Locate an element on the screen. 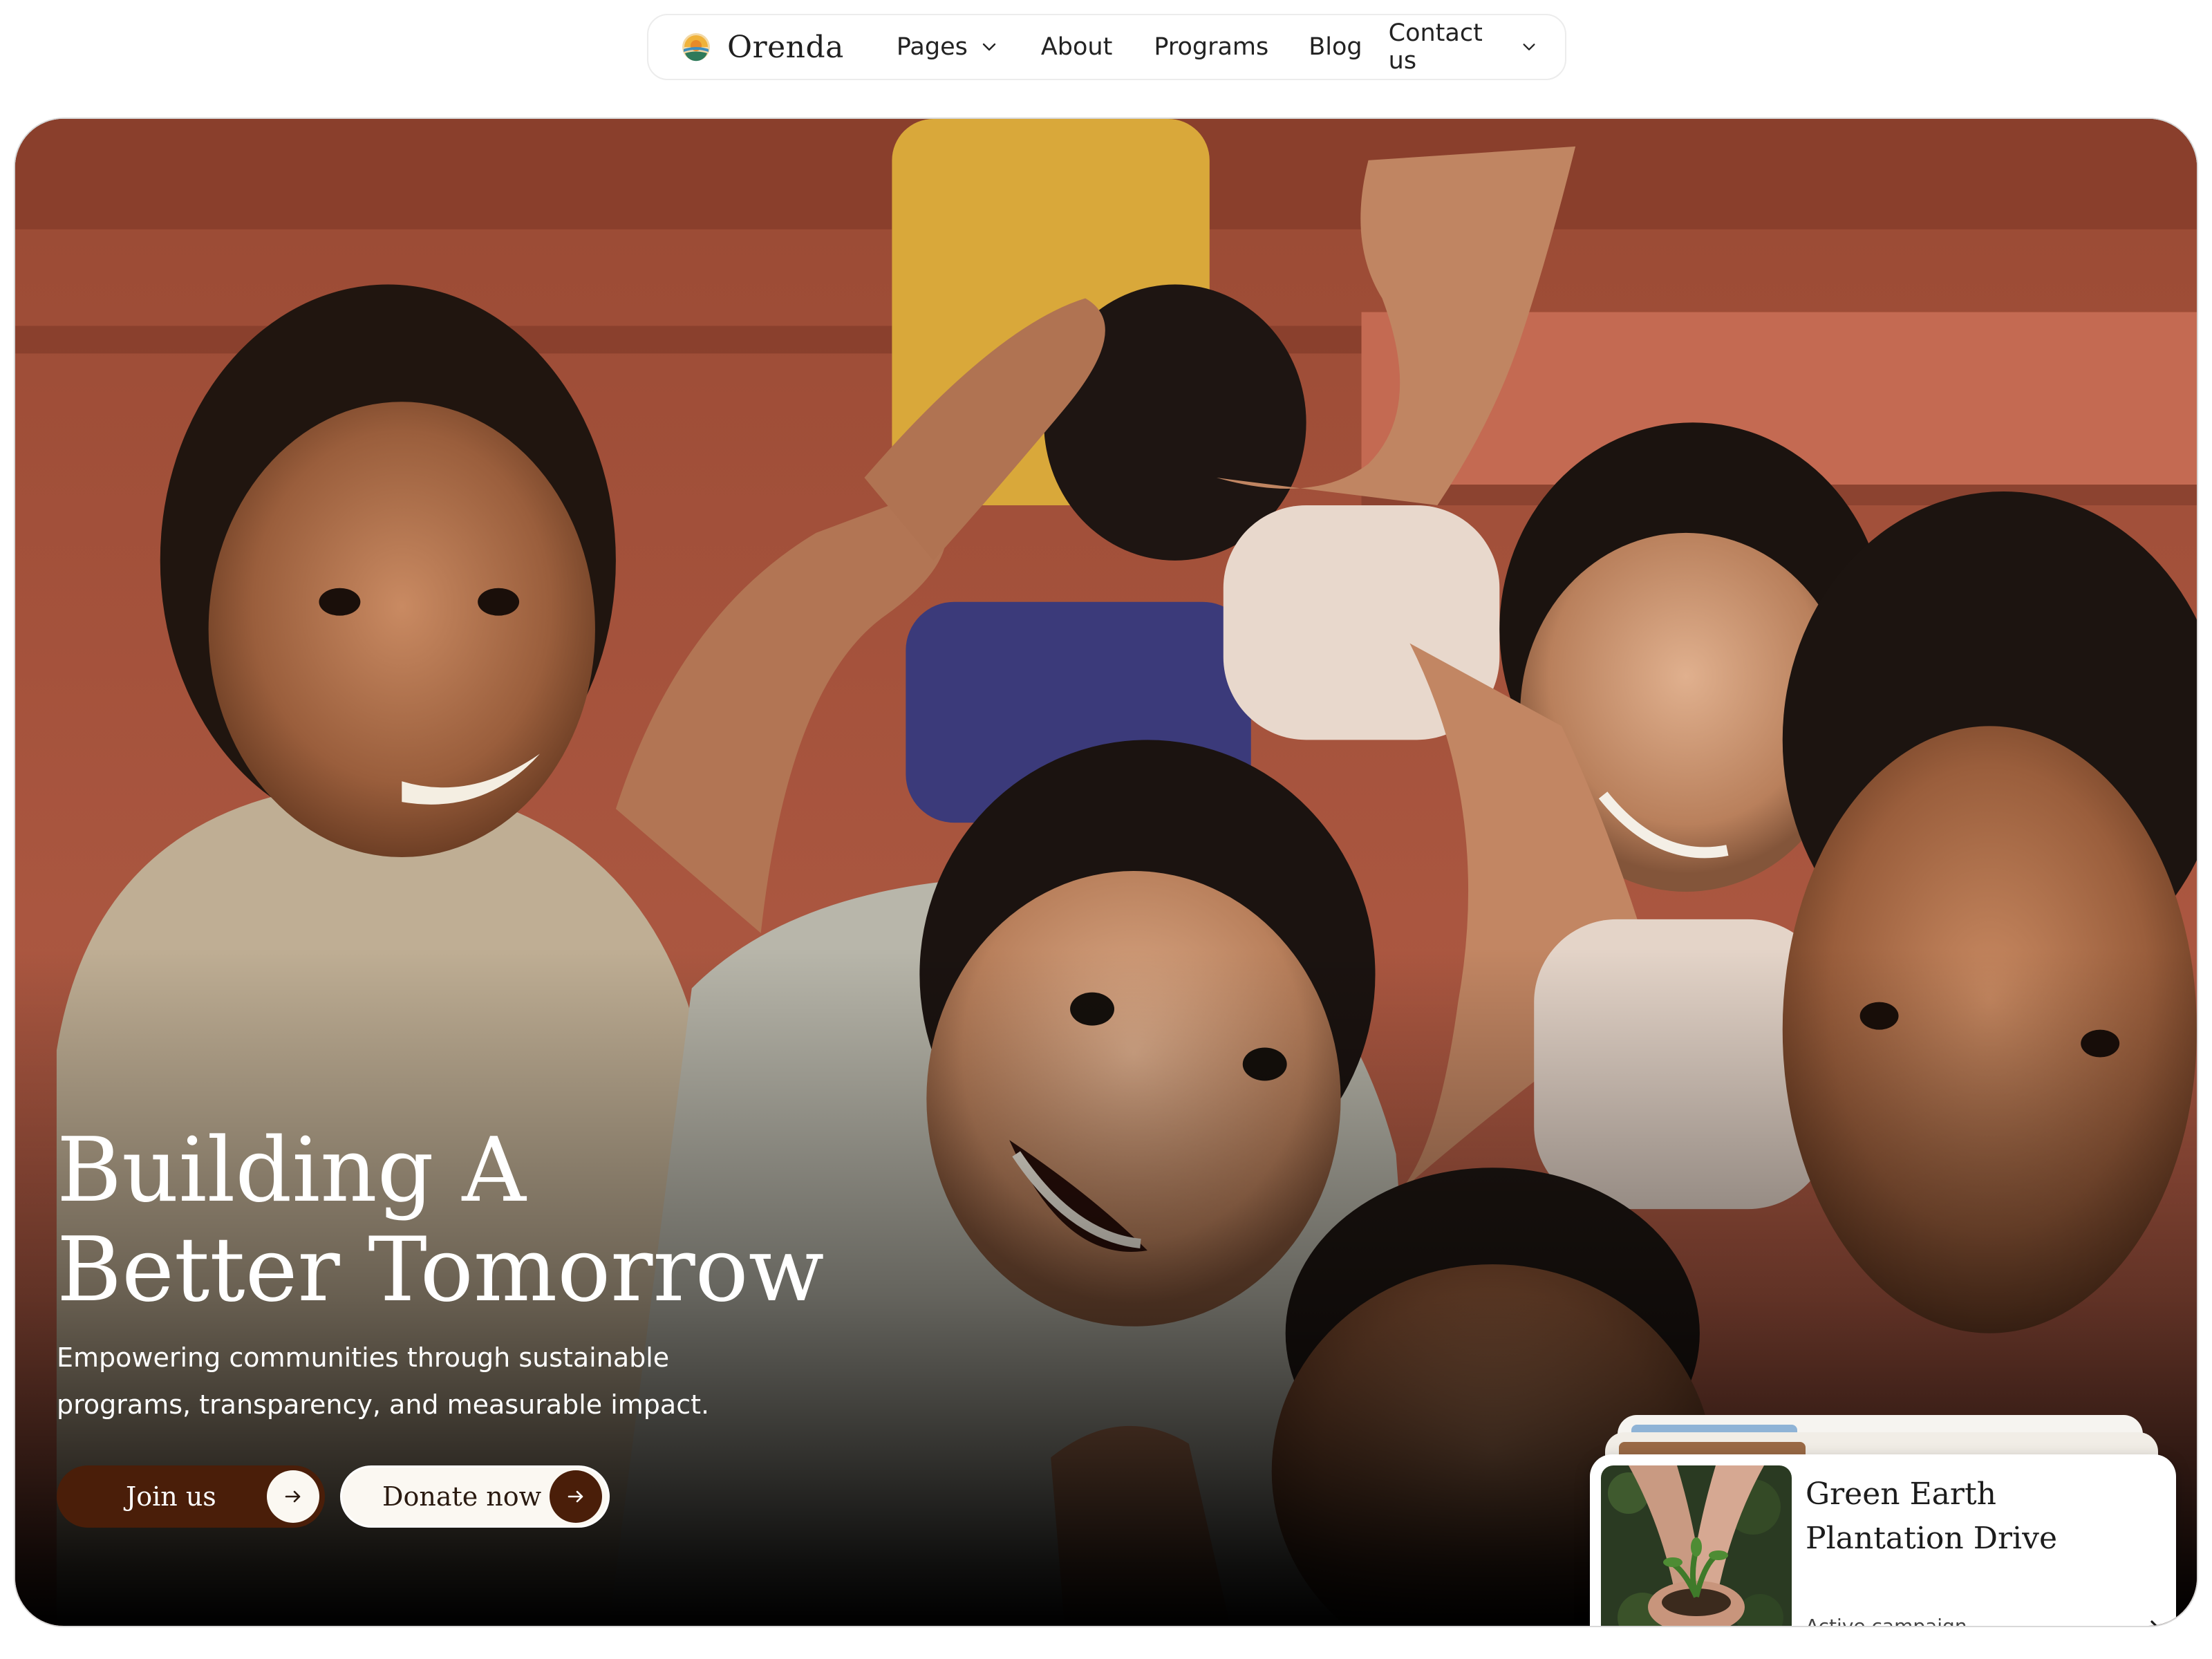 The width and height of the screenshot is (2212, 1659). nav-item-blog: Blog is located at coordinates (1335, 47).